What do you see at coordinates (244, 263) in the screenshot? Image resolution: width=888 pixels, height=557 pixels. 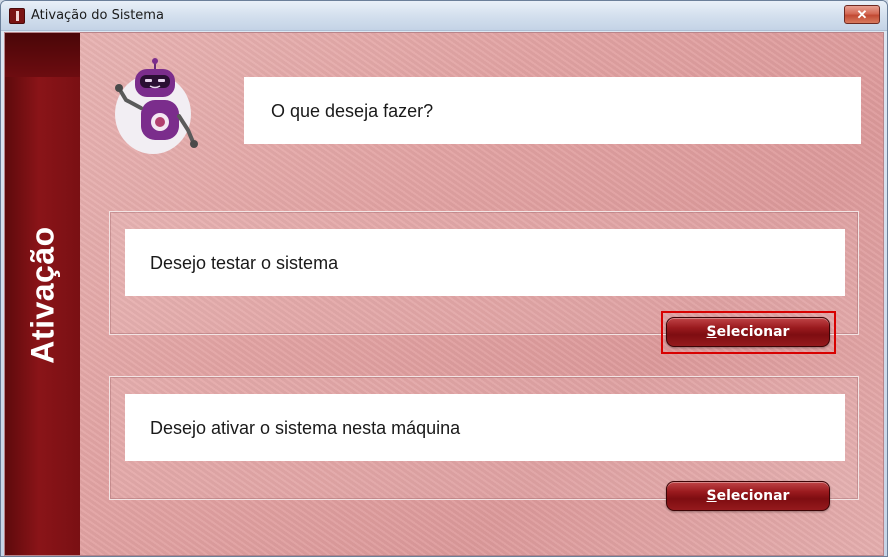 I see `option-text-test: Desejo testar o sistema` at bounding box center [244, 263].